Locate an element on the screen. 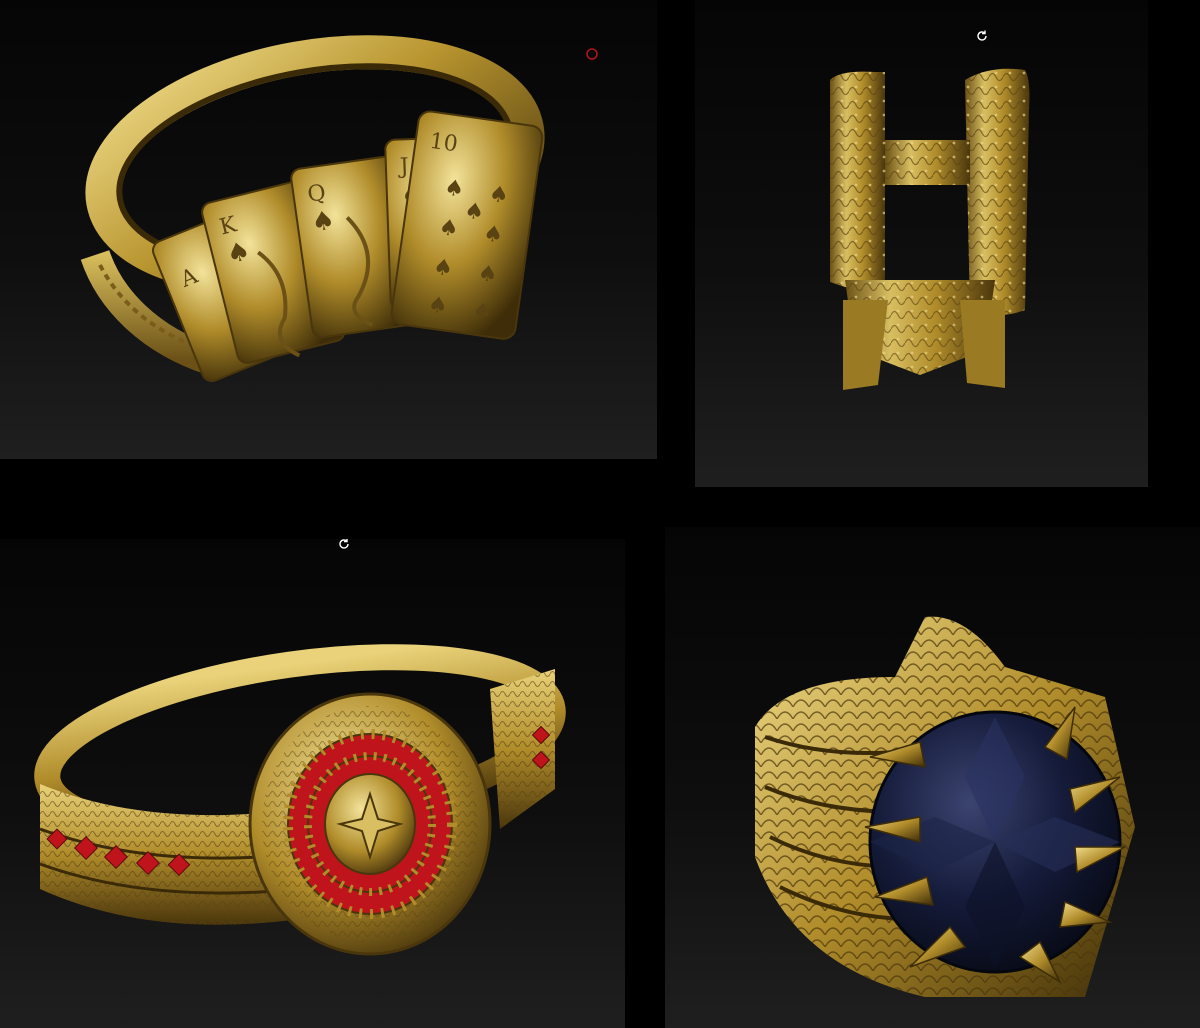 The image size is (1200, 1028). card-rank: 10 is located at coordinates (443, 143).